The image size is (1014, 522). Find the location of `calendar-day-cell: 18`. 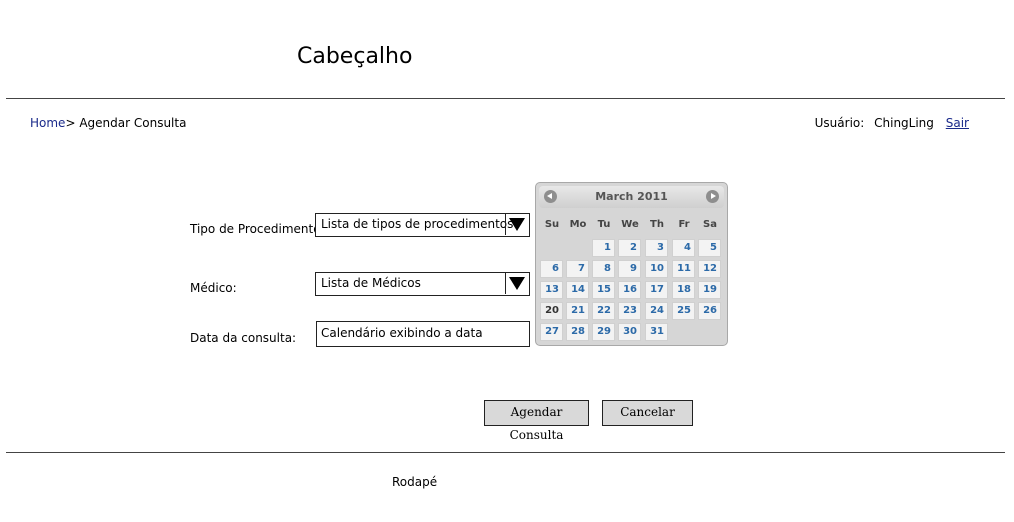

calendar-day-cell: 18 is located at coordinates (683, 290).